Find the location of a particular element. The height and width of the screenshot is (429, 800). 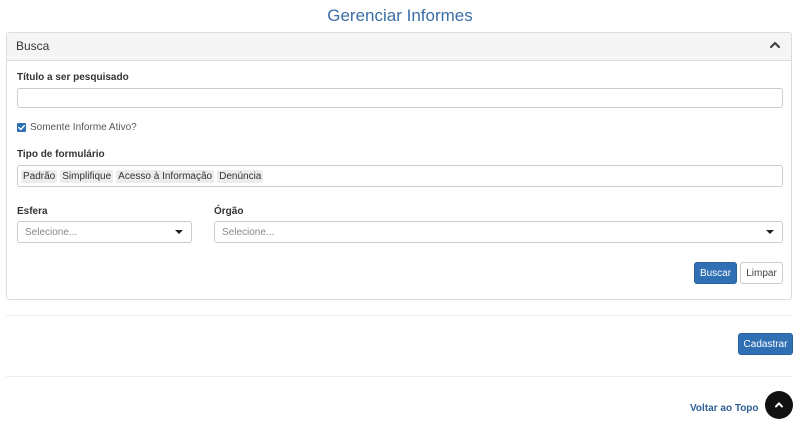

back-to-top-link: Voltar ao Topo is located at coordinates (724, 408).